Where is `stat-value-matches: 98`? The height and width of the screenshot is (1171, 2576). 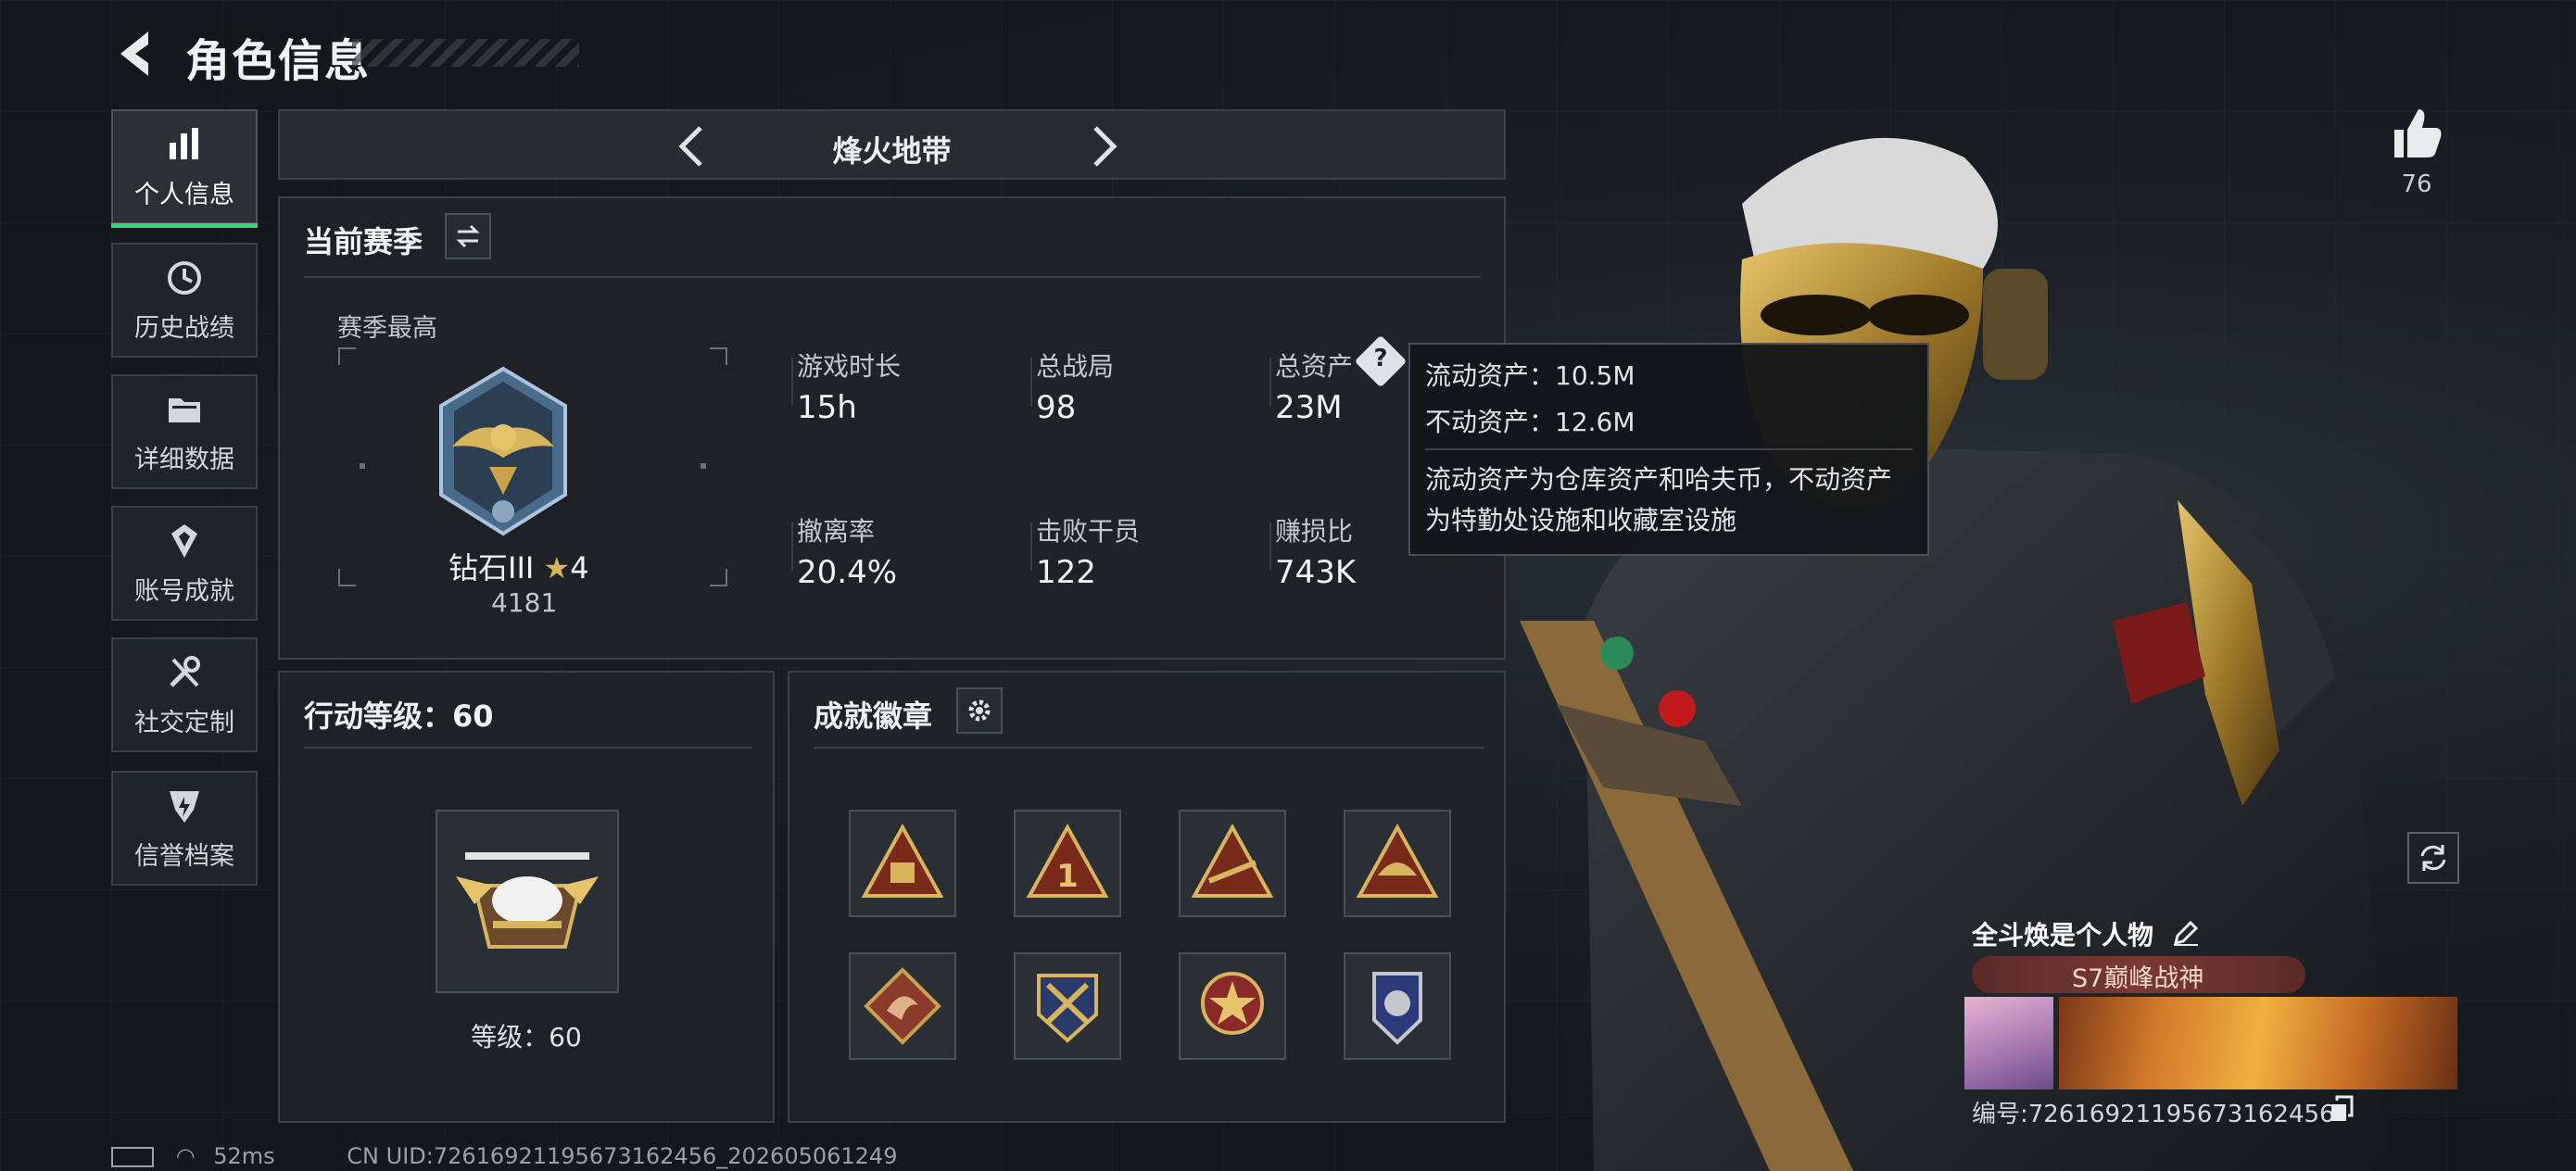 stat-value-matches: 98 is located at coordinates (1056, 408).